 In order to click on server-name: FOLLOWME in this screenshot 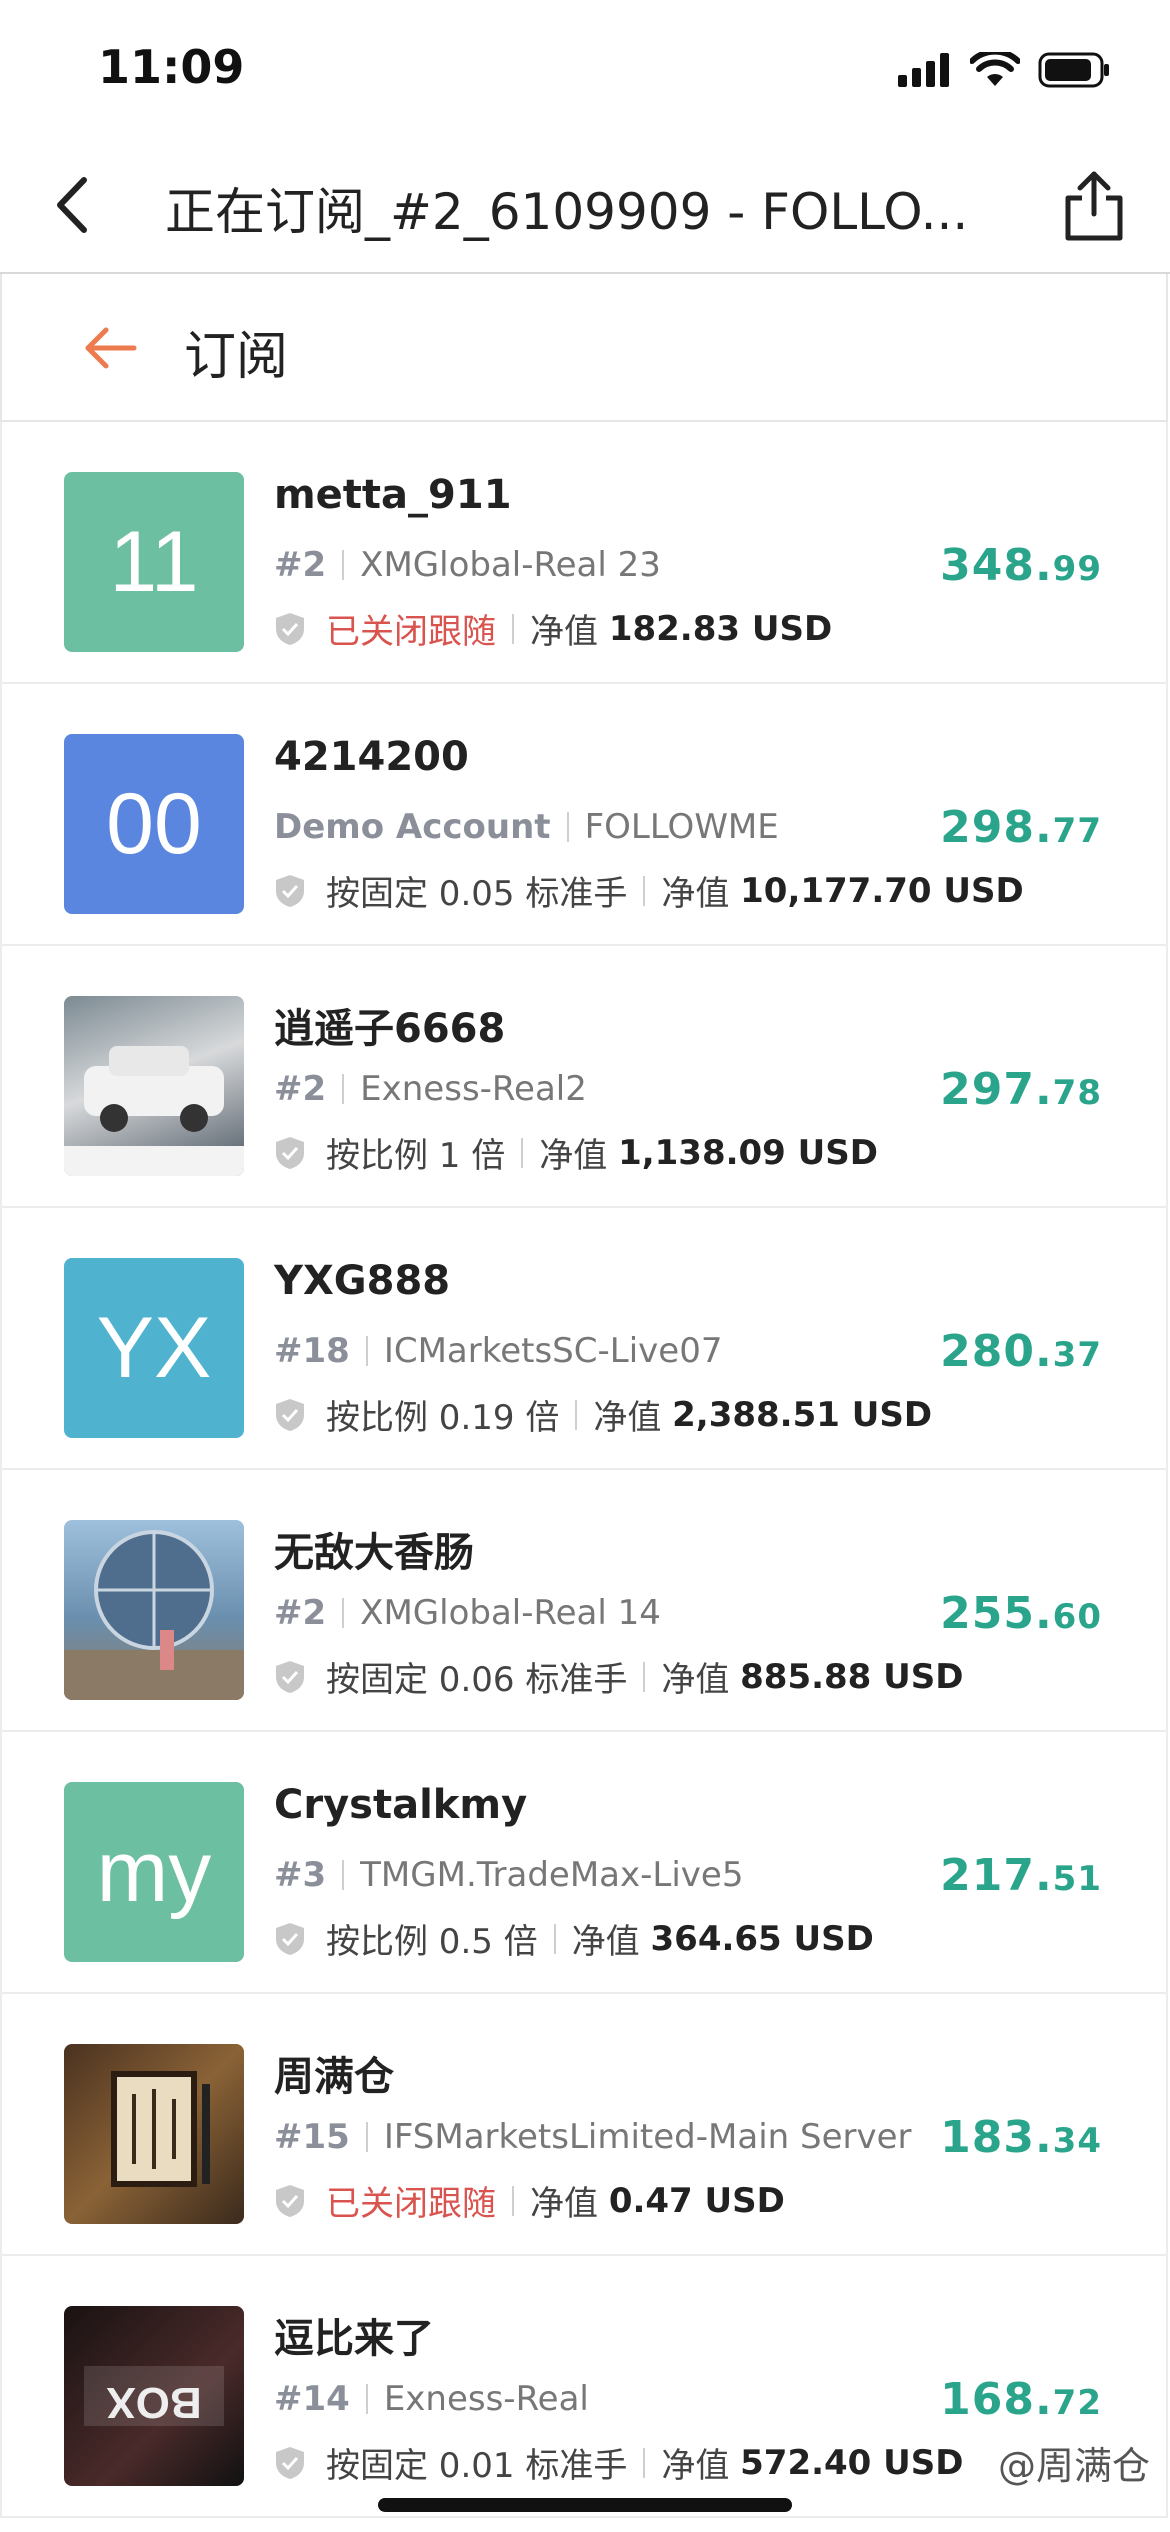, I will do `click(681, 827)`.